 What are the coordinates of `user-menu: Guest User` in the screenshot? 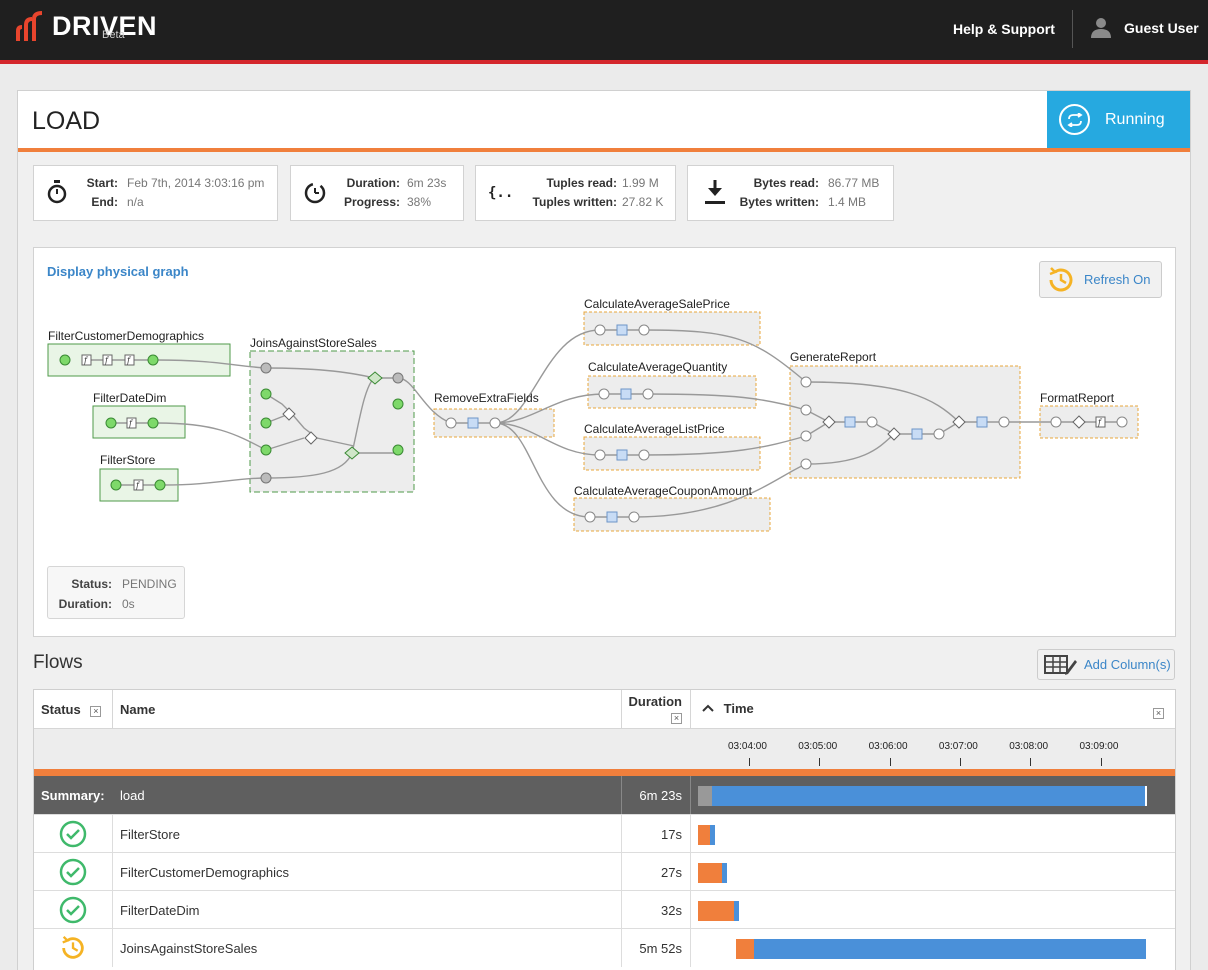 It's located at (1161, 28).